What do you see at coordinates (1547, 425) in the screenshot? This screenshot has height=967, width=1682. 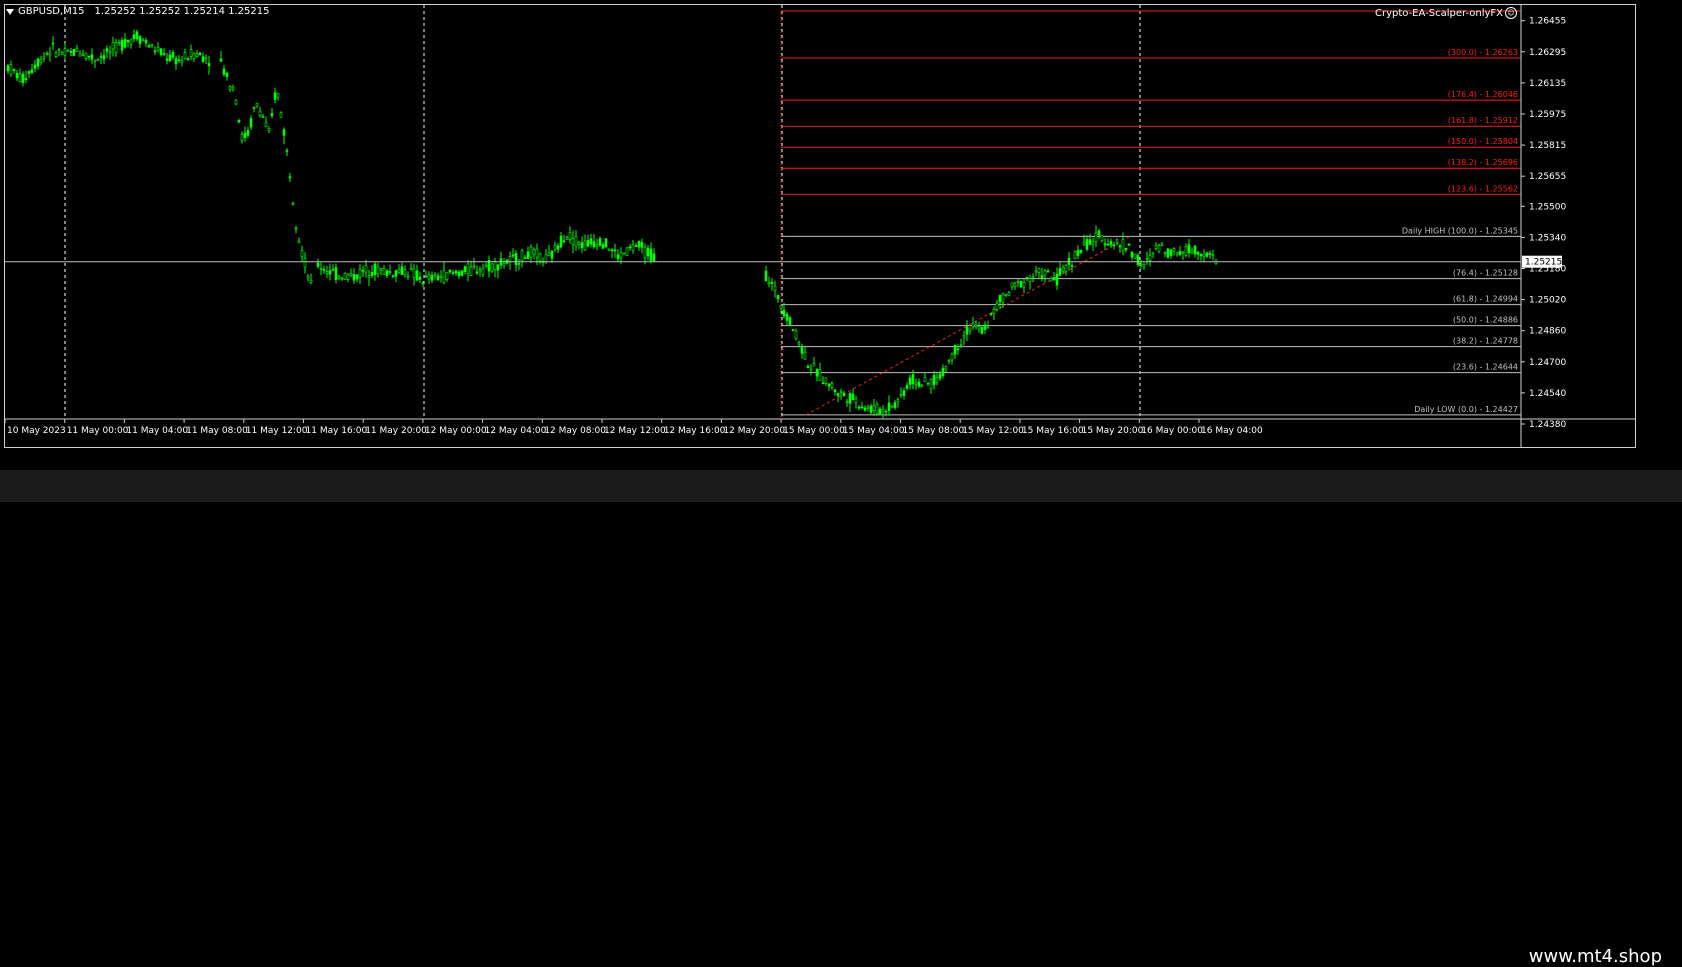 I see `price-tick-label: 1.24380` at bounding box center [1547, 425].